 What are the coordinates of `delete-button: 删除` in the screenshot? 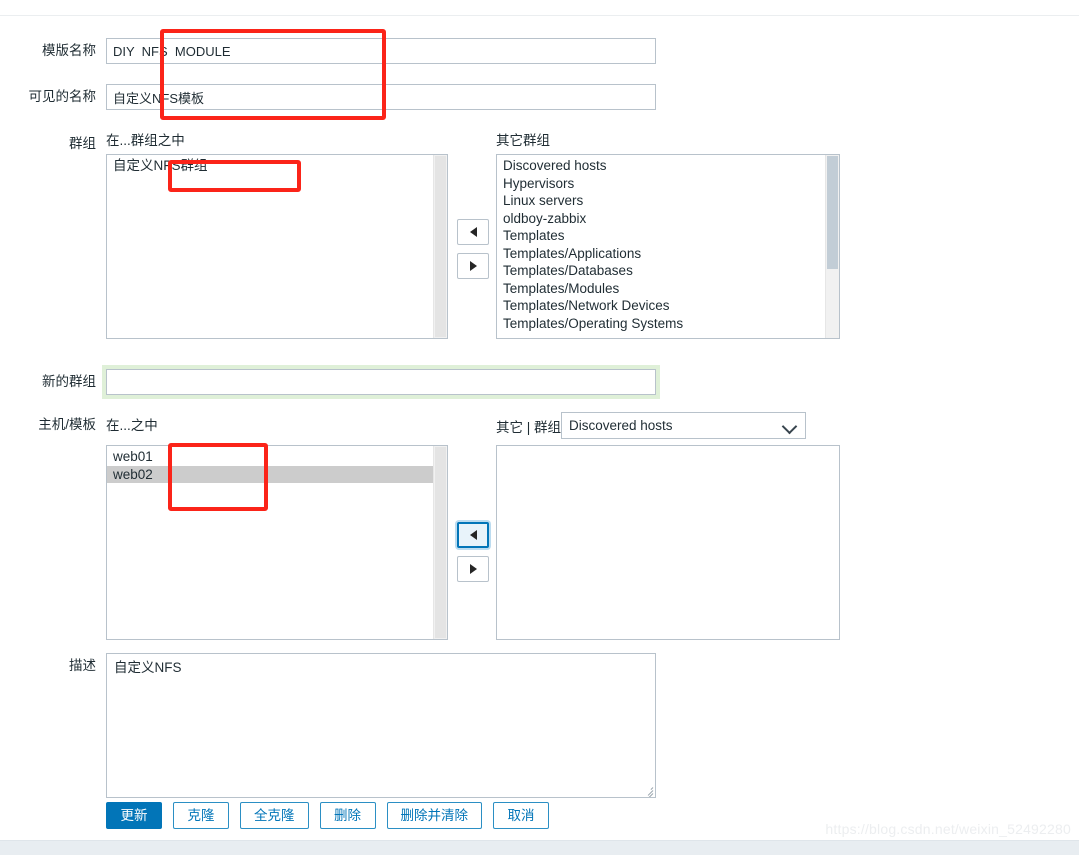 It's located at (347, 815).